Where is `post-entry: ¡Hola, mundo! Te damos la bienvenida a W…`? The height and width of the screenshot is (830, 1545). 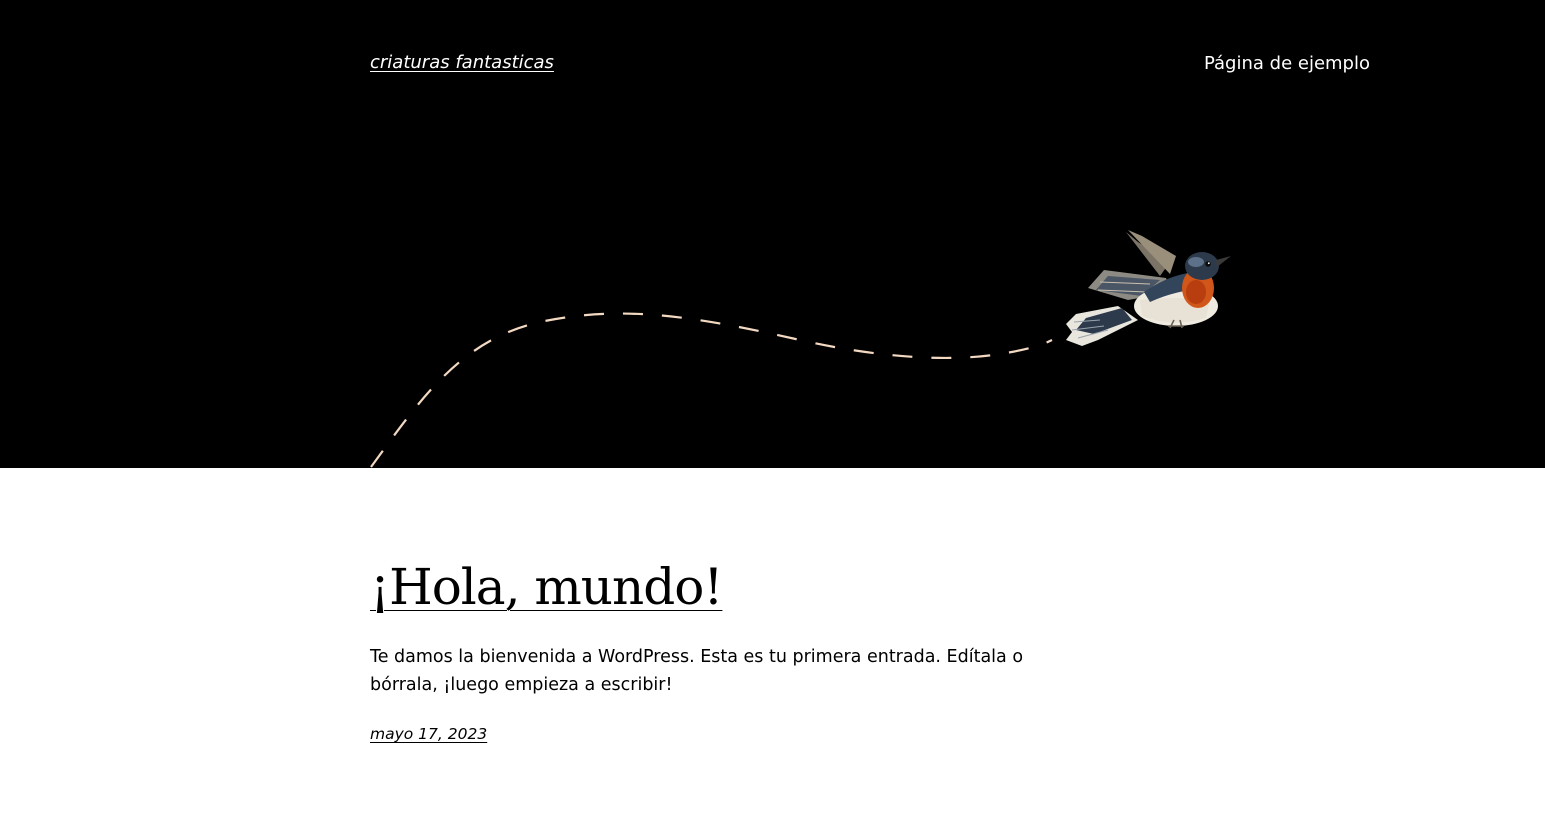 post-entry: ¡Hola, mundo! Te damos la bienvenida a W… is located at coordinates (710, 649).